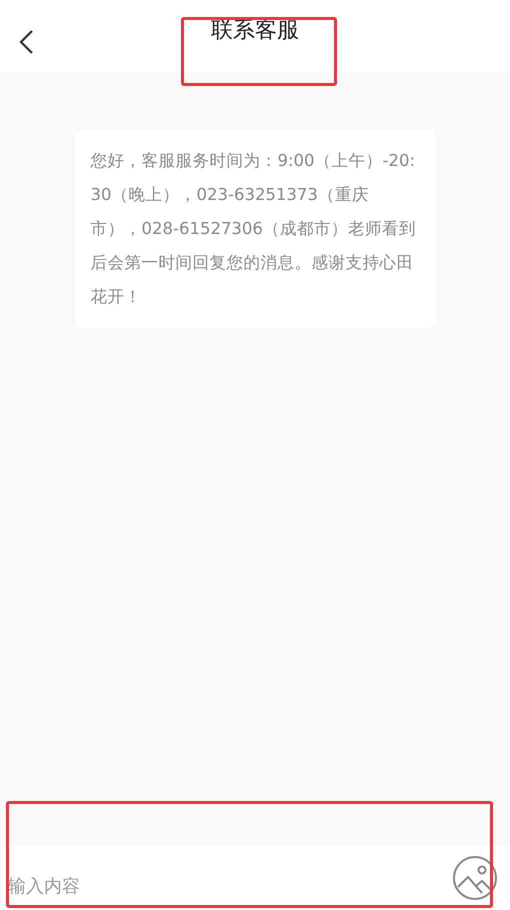 The width and height of the screenshot is (510, 910). Describe the element at coordinates (255, 30) in the screenshot. I see `page-title: 联系客服` at that location.